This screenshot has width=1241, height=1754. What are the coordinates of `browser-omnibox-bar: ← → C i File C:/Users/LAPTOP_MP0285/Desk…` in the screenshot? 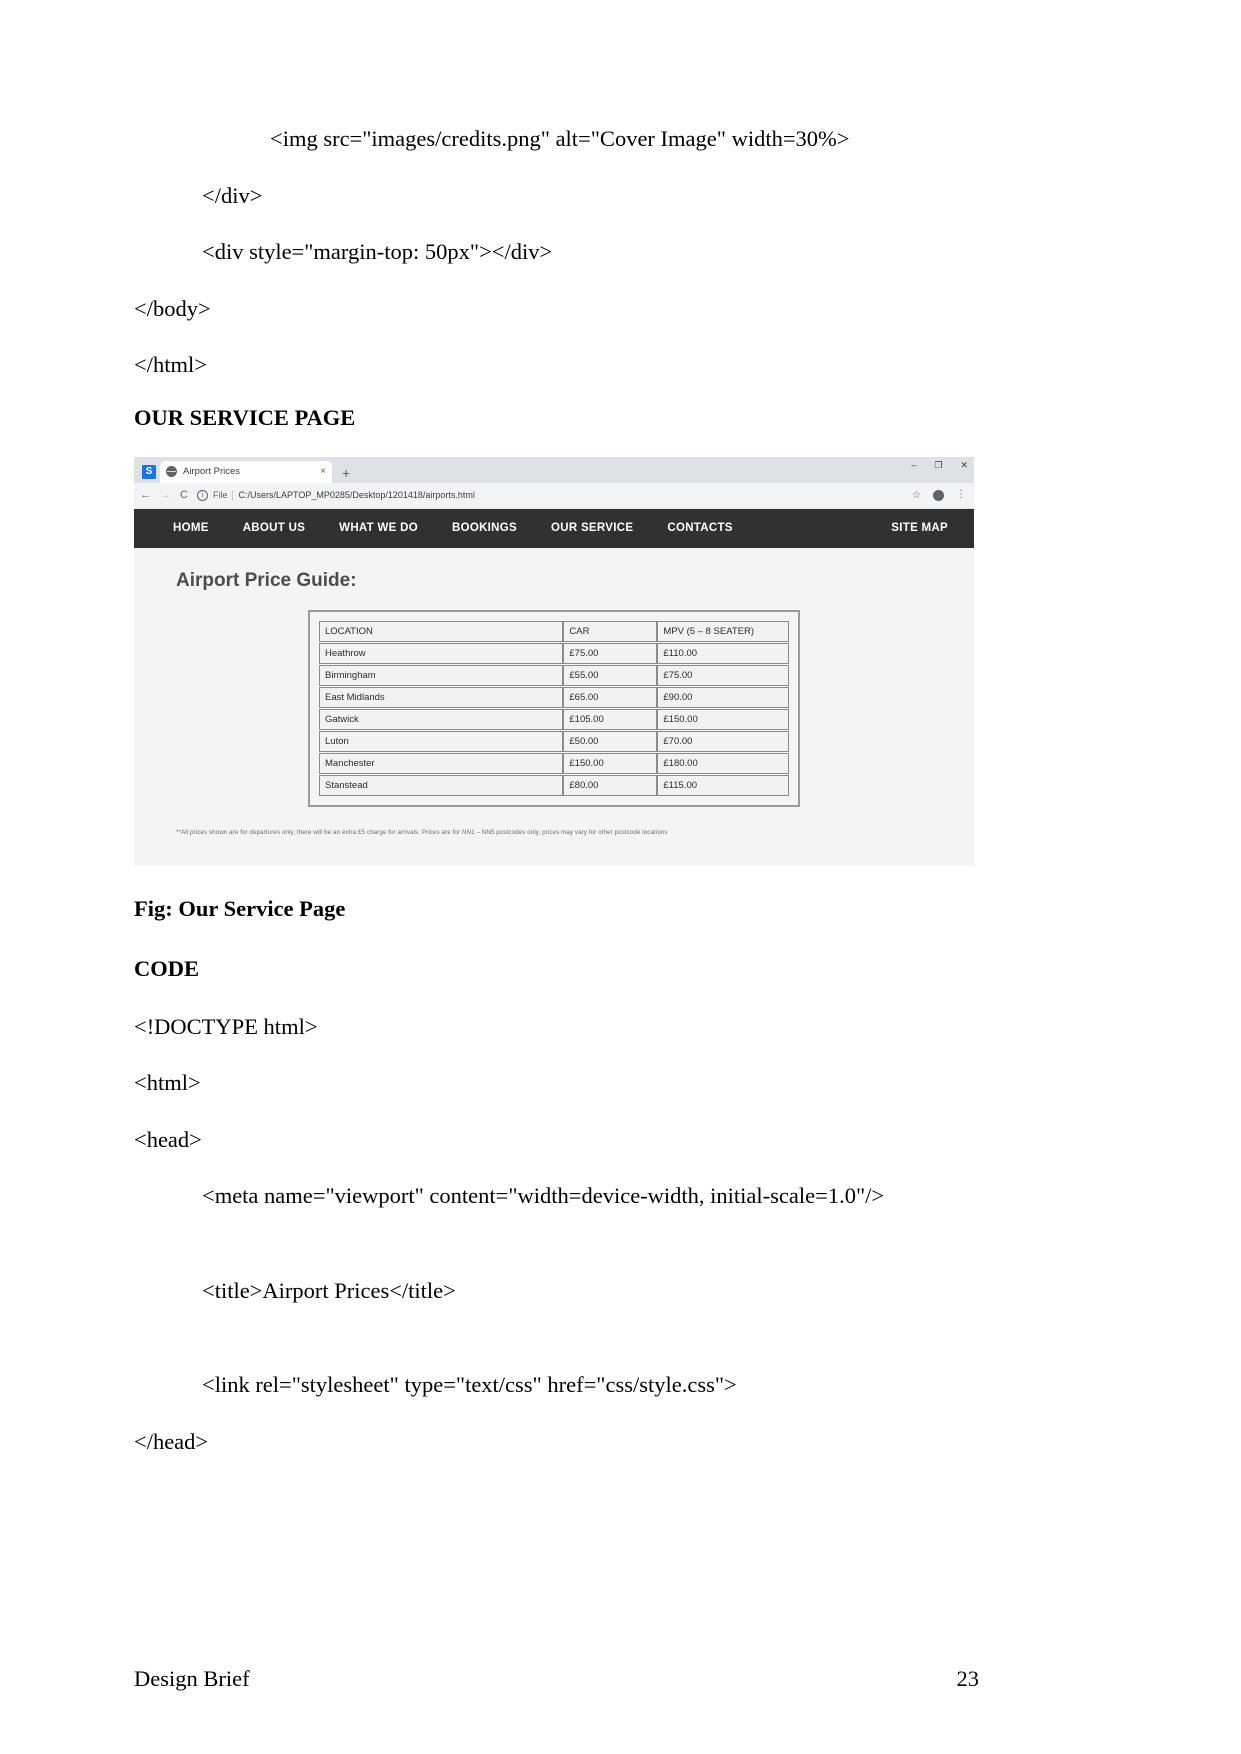 It's located at (554, 495).